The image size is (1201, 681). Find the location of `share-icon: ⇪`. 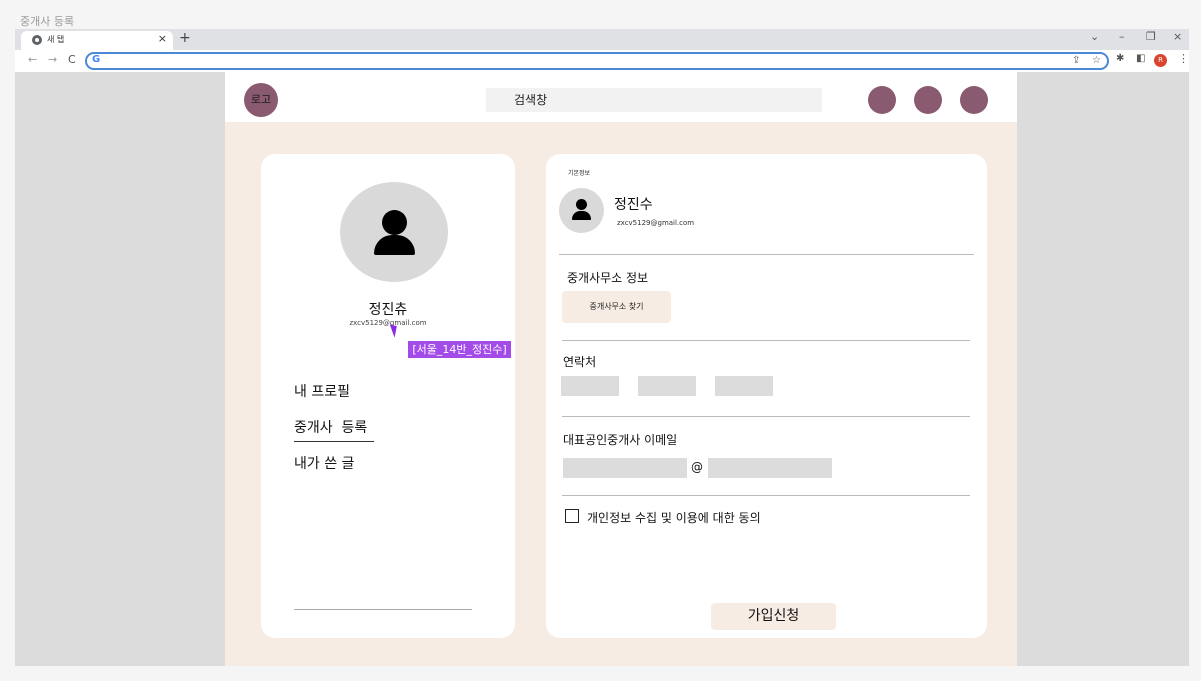

share-icon: ⇪ is located at coordinates (1076, 60).